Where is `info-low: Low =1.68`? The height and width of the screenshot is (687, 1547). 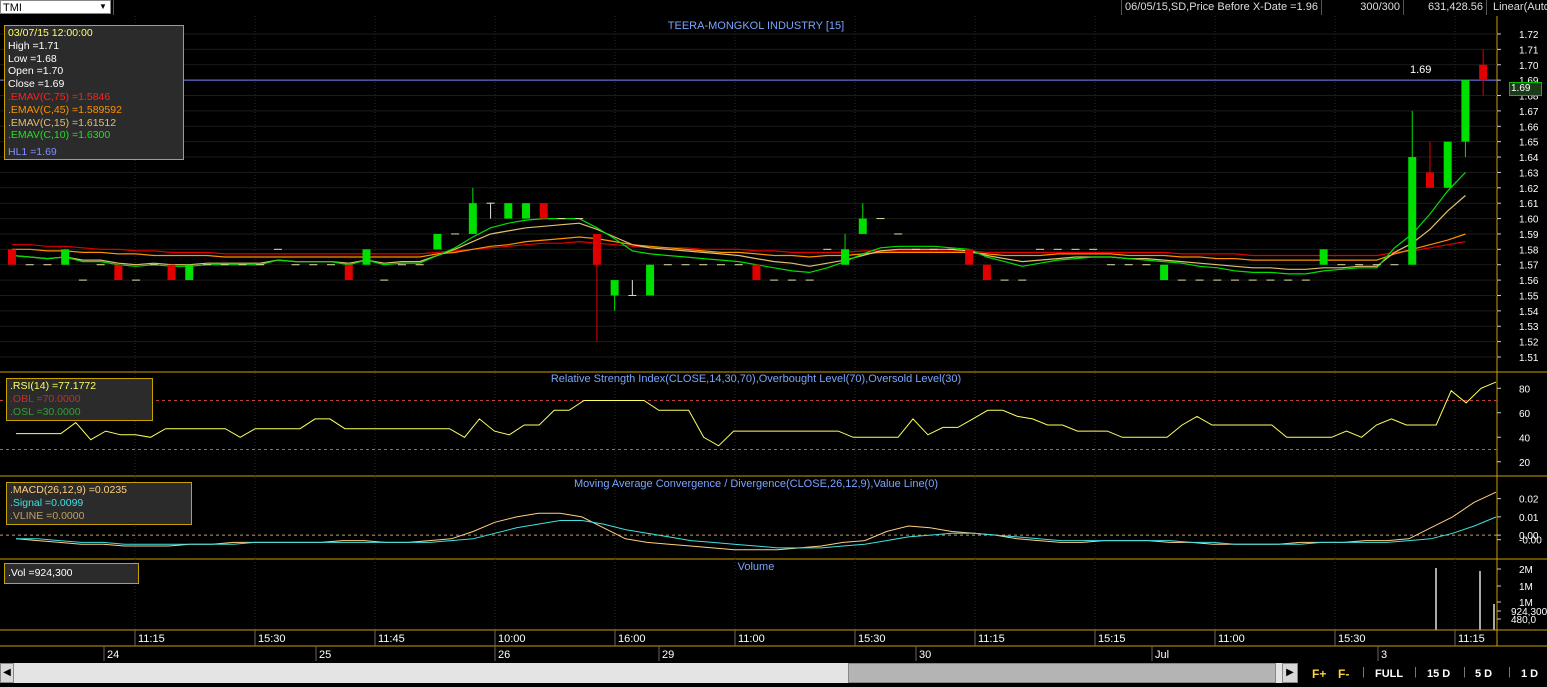 info-low: Low =1.68 is located at coordinates (32, 58).